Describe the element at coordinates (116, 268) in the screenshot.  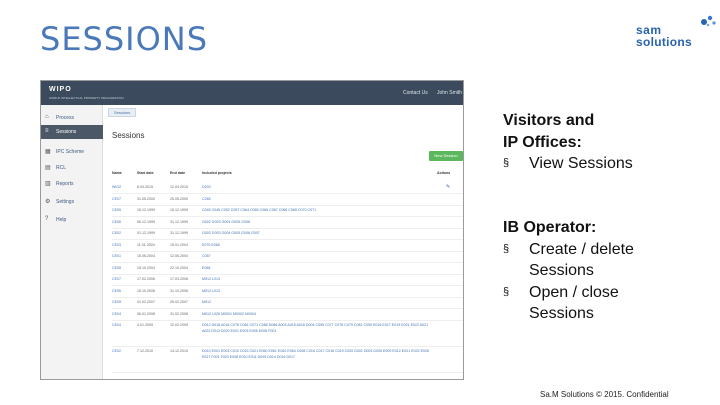
I see `session-name-link: CE08` at that location.